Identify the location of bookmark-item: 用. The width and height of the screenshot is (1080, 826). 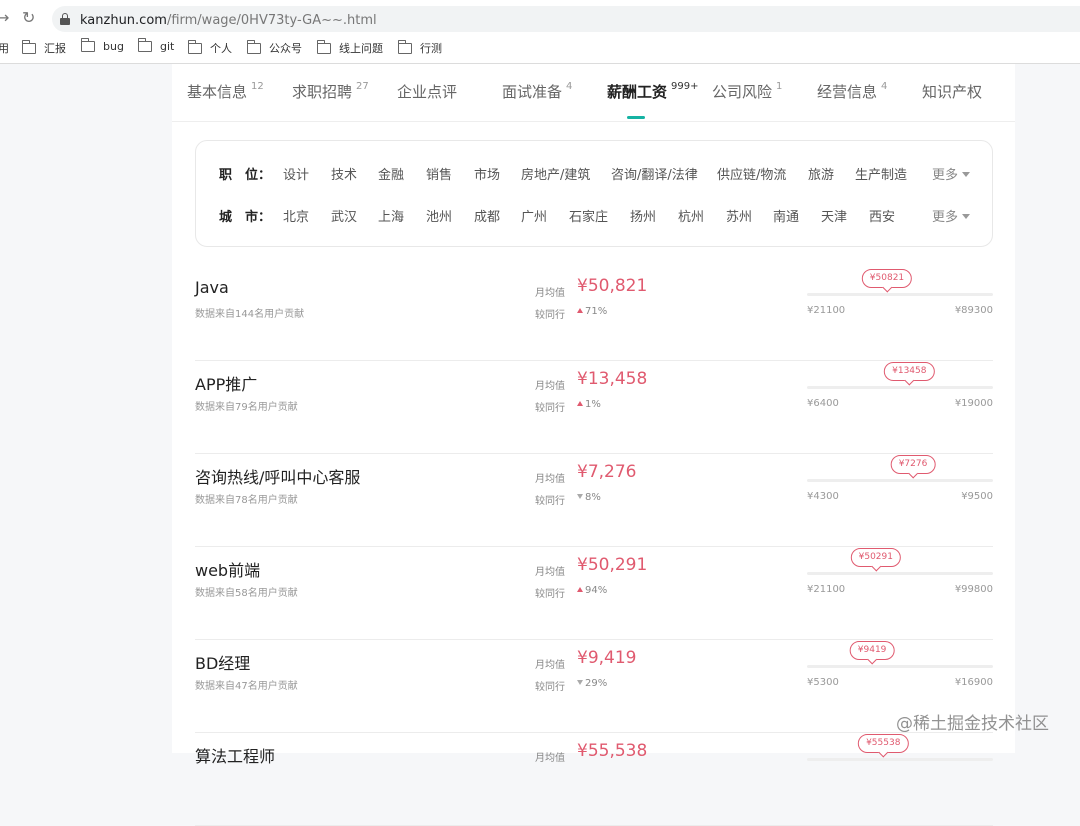
(4, 48).